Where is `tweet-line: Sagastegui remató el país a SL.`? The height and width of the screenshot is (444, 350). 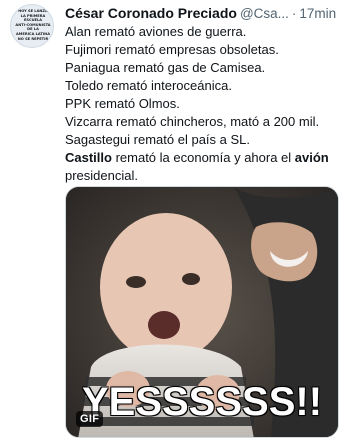
tweet-line: Sagastegui remató el país a SL. is located at coordinates (158, 139).